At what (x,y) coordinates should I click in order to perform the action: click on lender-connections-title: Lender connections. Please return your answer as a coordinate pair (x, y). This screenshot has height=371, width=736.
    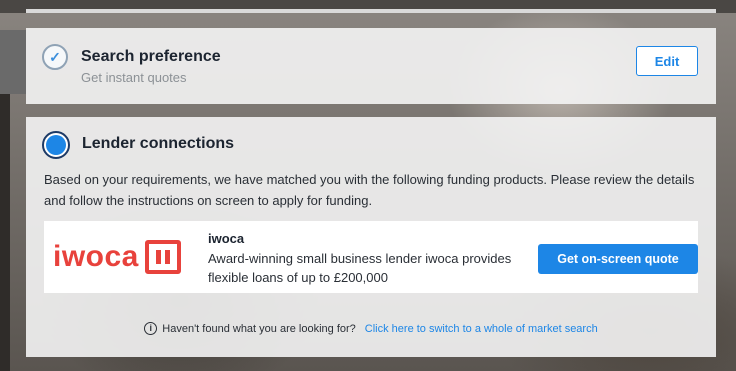
    Looking at the image, I should click on (158, 143).